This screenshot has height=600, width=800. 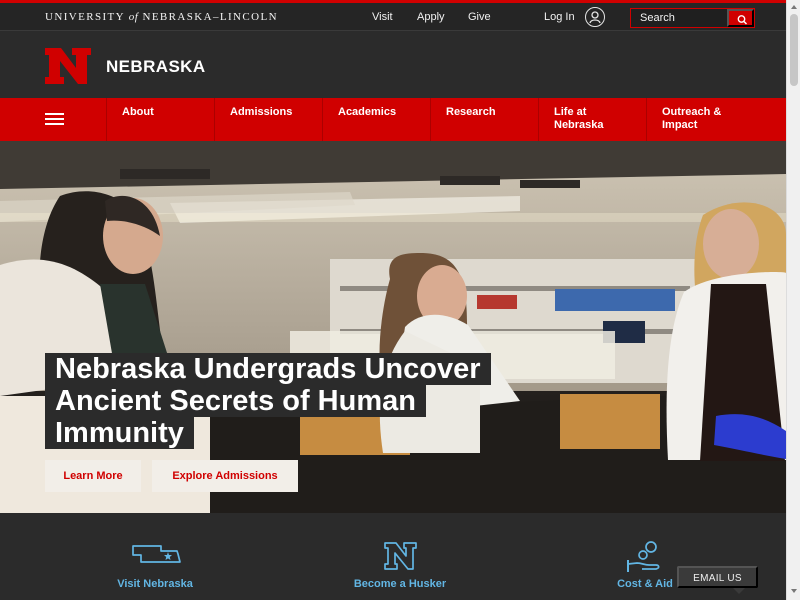 I want to click on nav-item-research: Research, so click(x=485, y=119).